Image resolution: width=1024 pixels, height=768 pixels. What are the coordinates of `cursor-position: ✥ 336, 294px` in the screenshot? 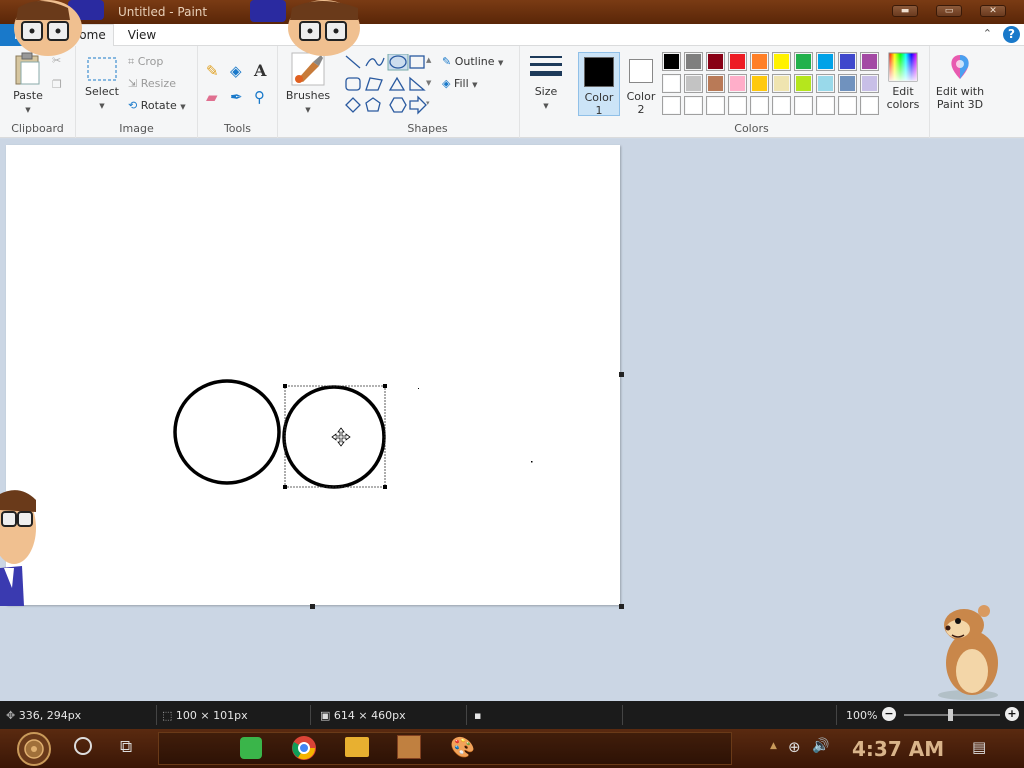 It's located at (43, 715).